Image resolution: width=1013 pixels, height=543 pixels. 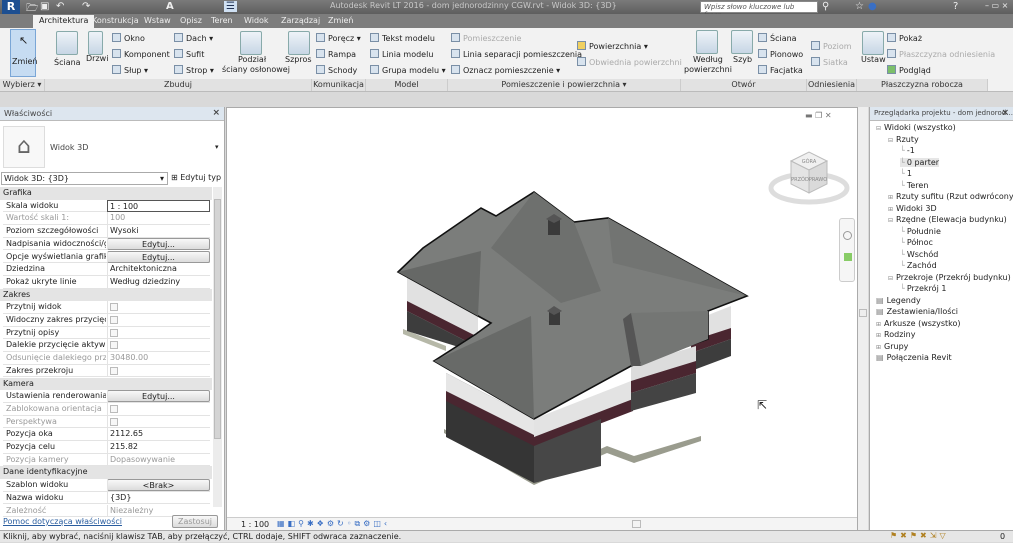 I want to click on tree-node-label: Legendy, so click(x=903, y=300).